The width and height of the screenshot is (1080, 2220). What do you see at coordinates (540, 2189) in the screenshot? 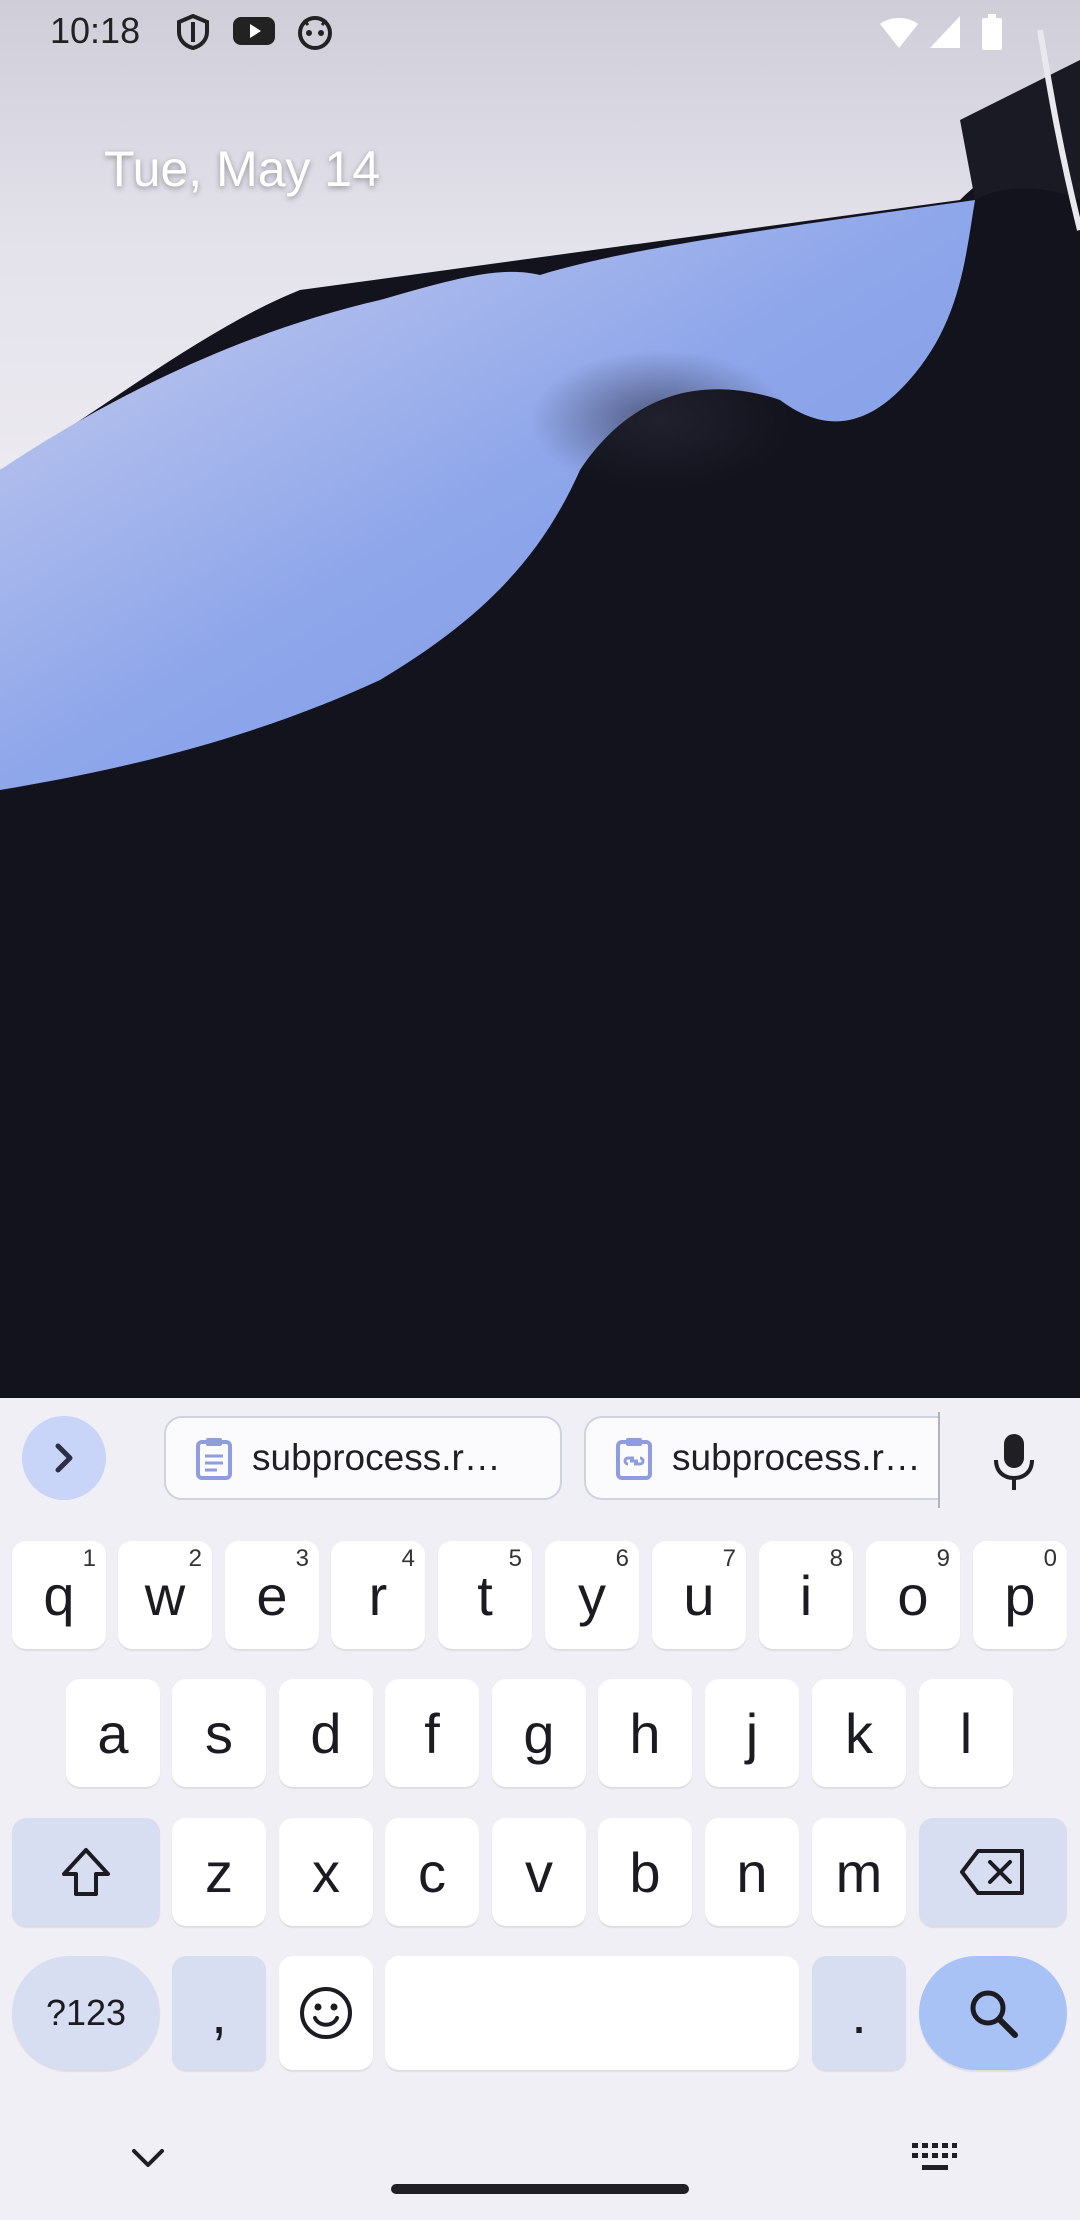
I see `home-indicator` at bounding box center [540, 2189].